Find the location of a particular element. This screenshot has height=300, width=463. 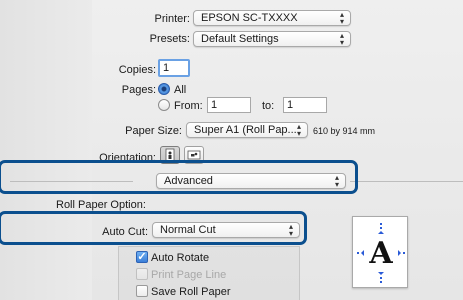

paper-size-label: Paper Size: is located at coordinates (153, 131).